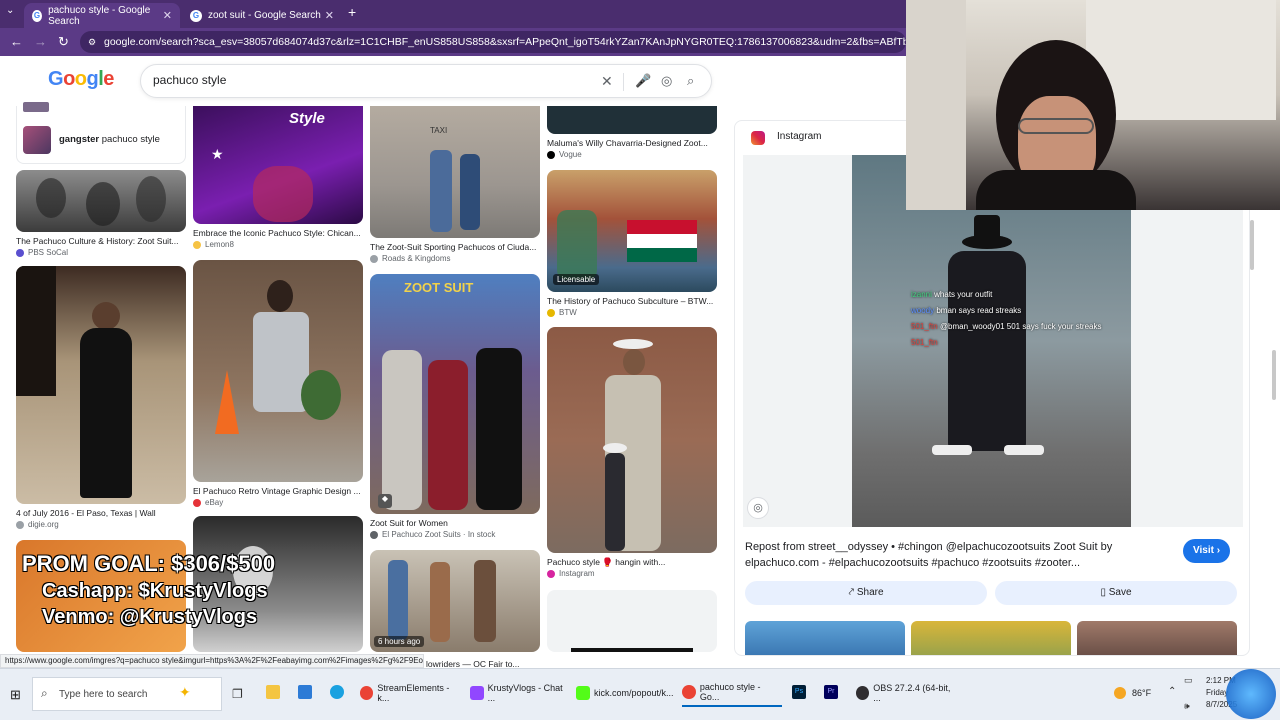  What do you see at coordinates (101, 133) in the screenshot?
I see `related-search-card: gangster pachuco style` at bounding box center [101, 133].